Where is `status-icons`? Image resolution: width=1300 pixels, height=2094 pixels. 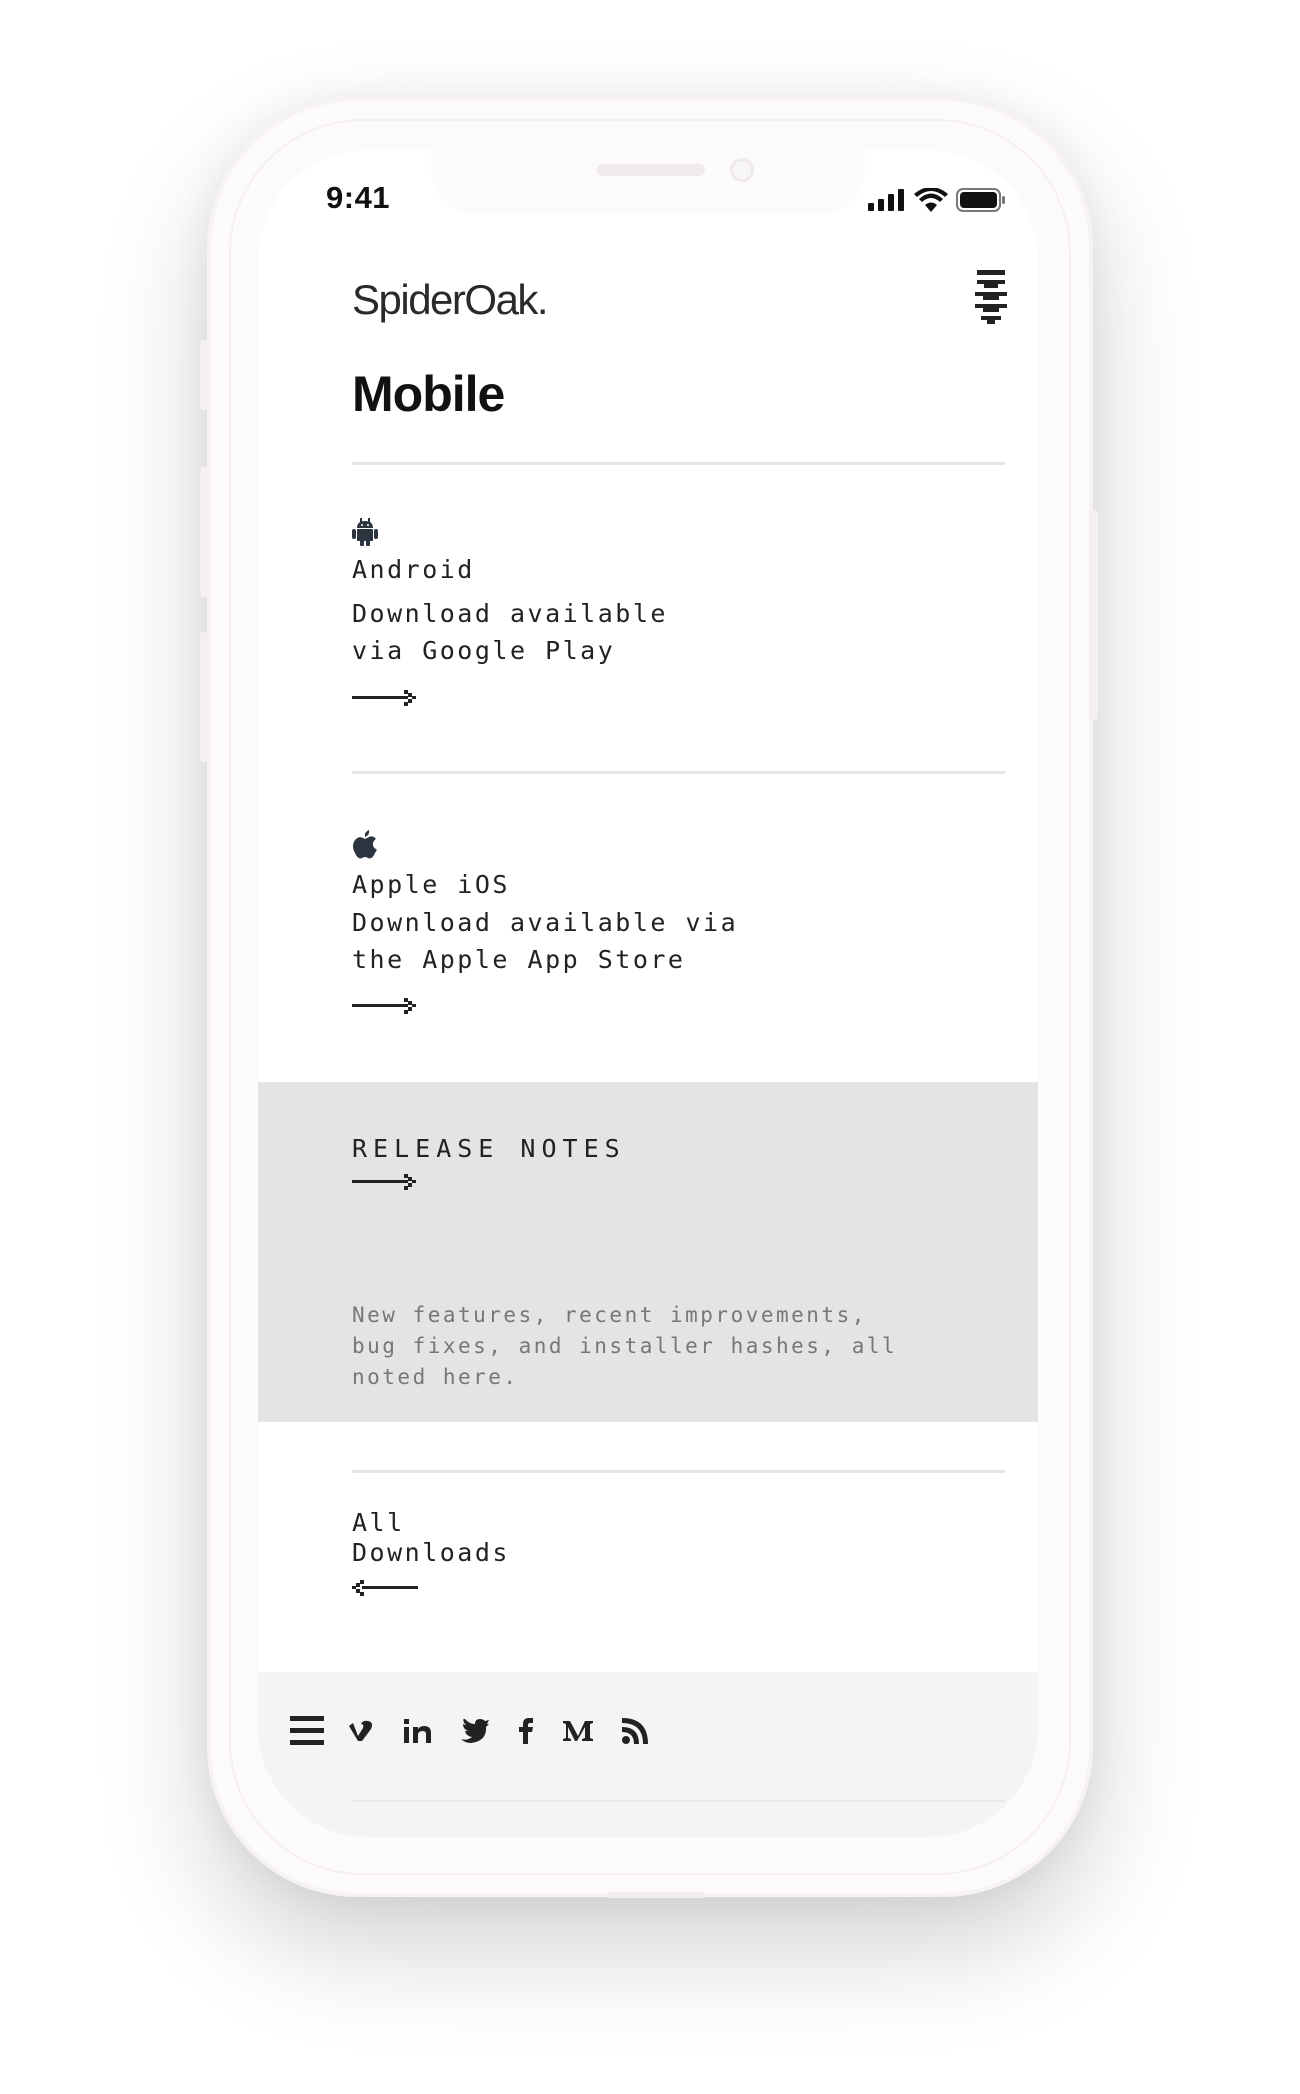
status-icons is located at coordinates (937, 200).